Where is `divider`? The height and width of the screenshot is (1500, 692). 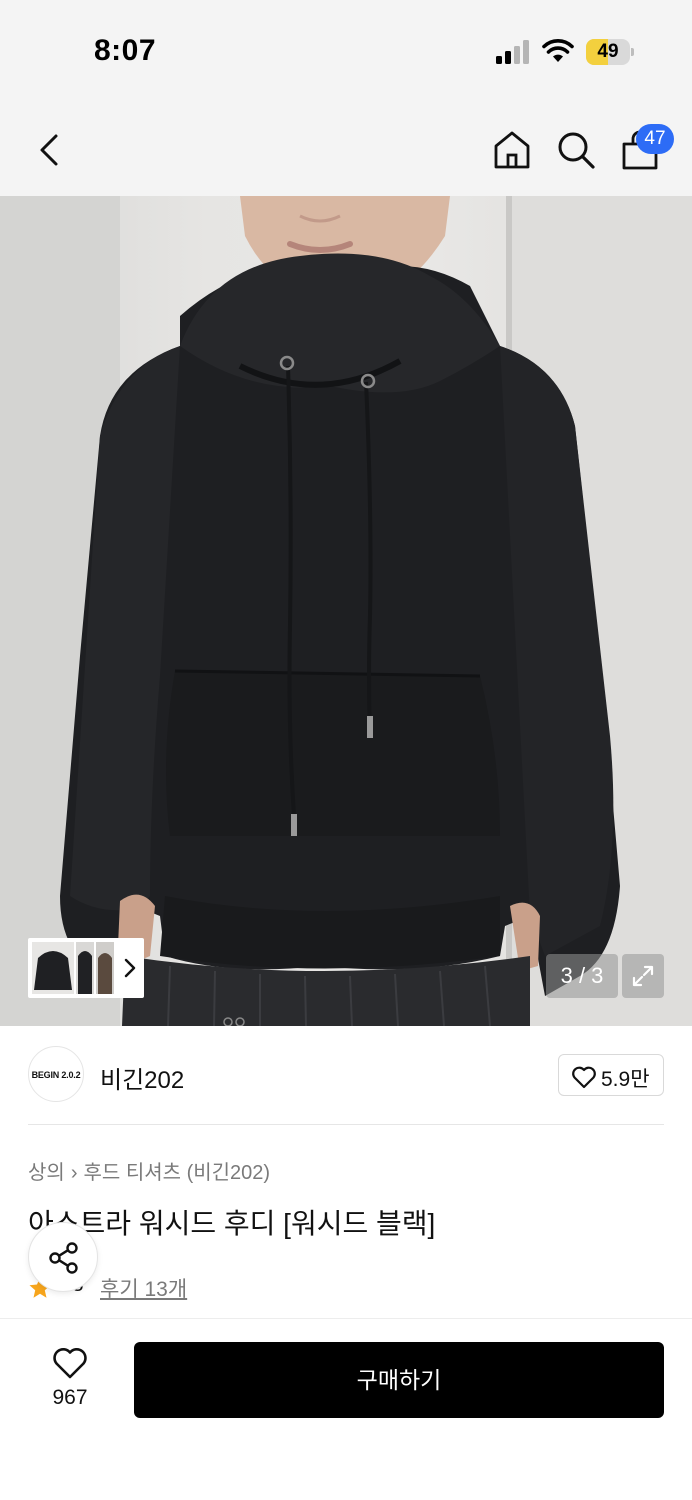
divider is located at coordinates (346, 1124).